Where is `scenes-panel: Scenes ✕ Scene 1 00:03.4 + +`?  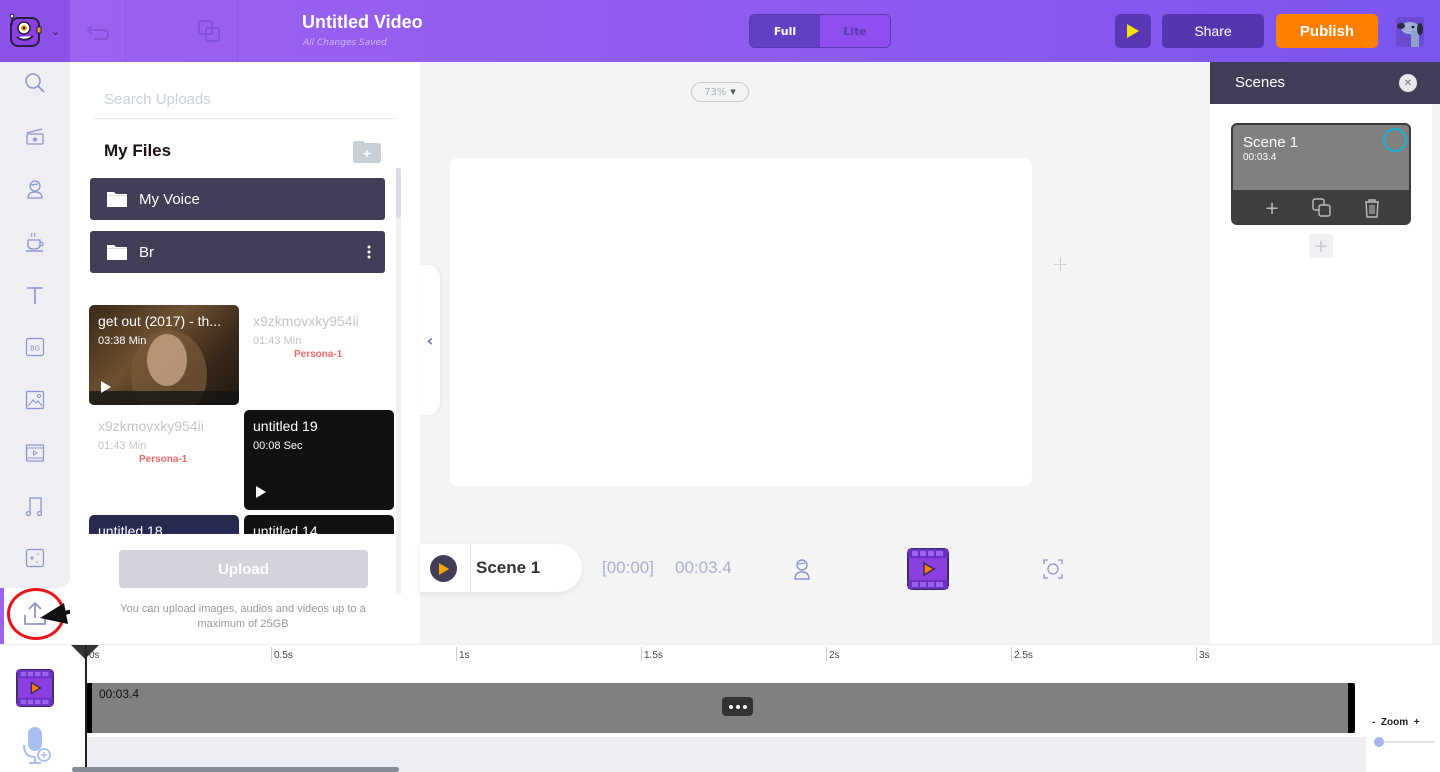 scenes-panel: Scenes ✕ Scene 1 00:03.4 + + is located at coordinates (1325, 353).